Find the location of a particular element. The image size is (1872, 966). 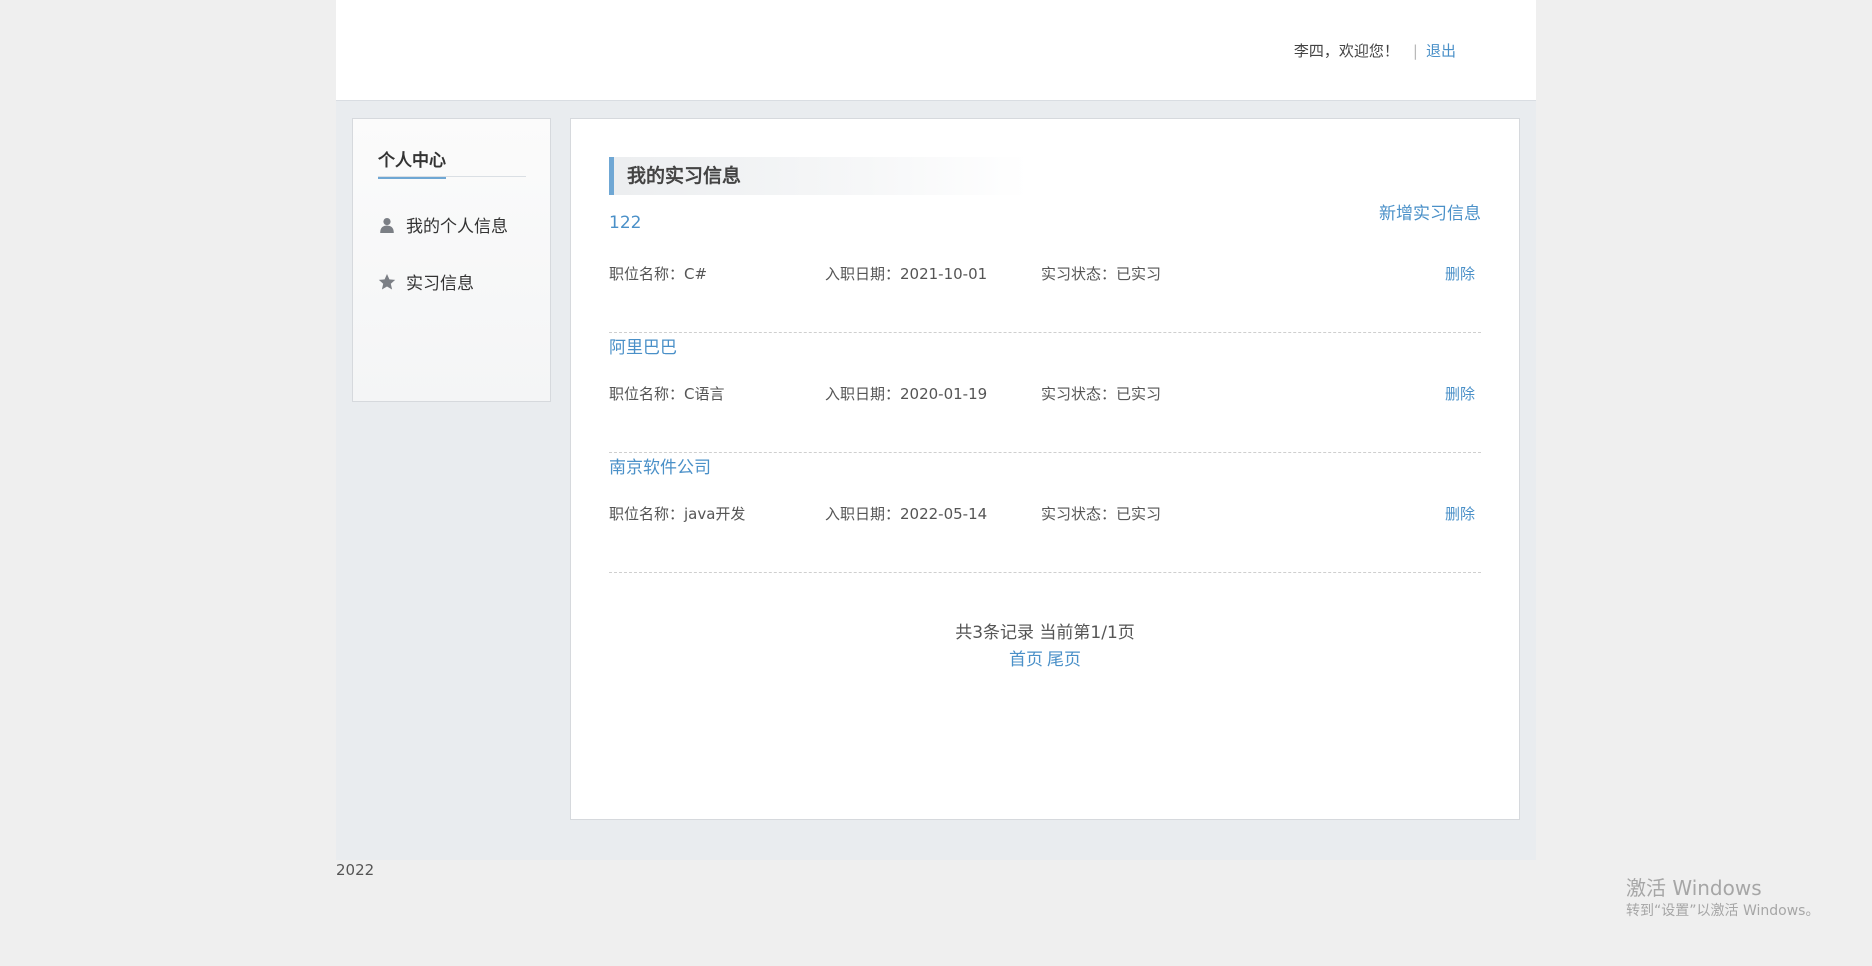

watermark-title: 激活 Windows is located at coordinates (1694, 888).